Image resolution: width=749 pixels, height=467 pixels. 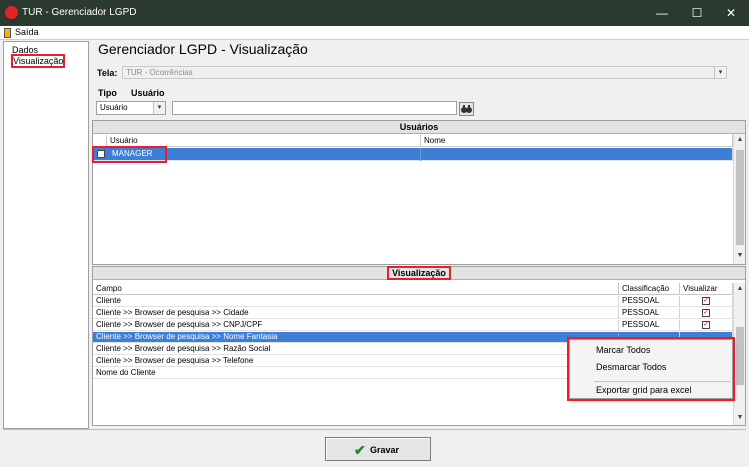 What do you see at coordinates (100, 141) in the screenshot?
I see `row-indicator-header` at bounding box center [100, 141].